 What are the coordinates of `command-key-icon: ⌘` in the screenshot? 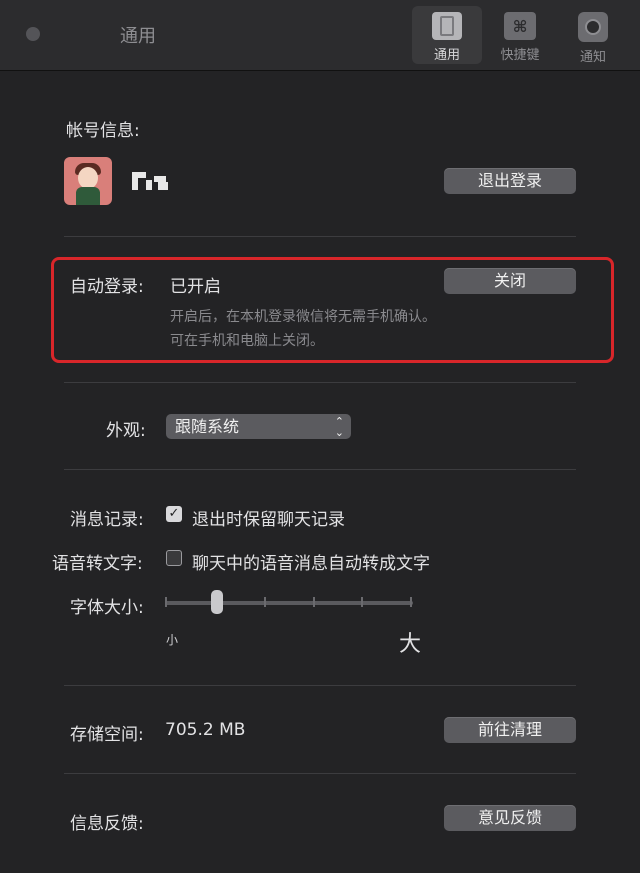 It's located at (520, 26).